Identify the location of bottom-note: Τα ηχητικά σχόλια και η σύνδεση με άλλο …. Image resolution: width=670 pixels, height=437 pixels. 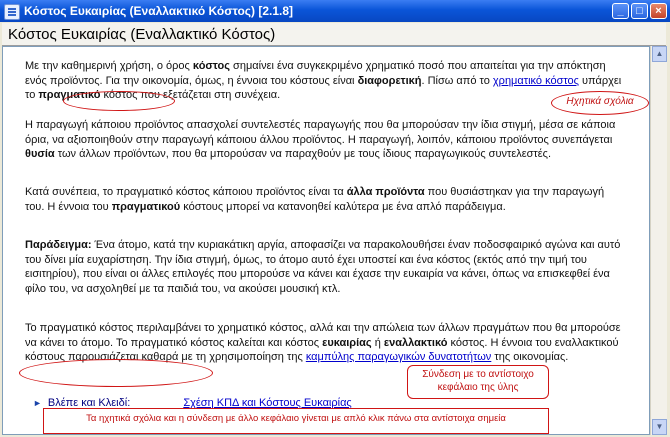
(296, 418).